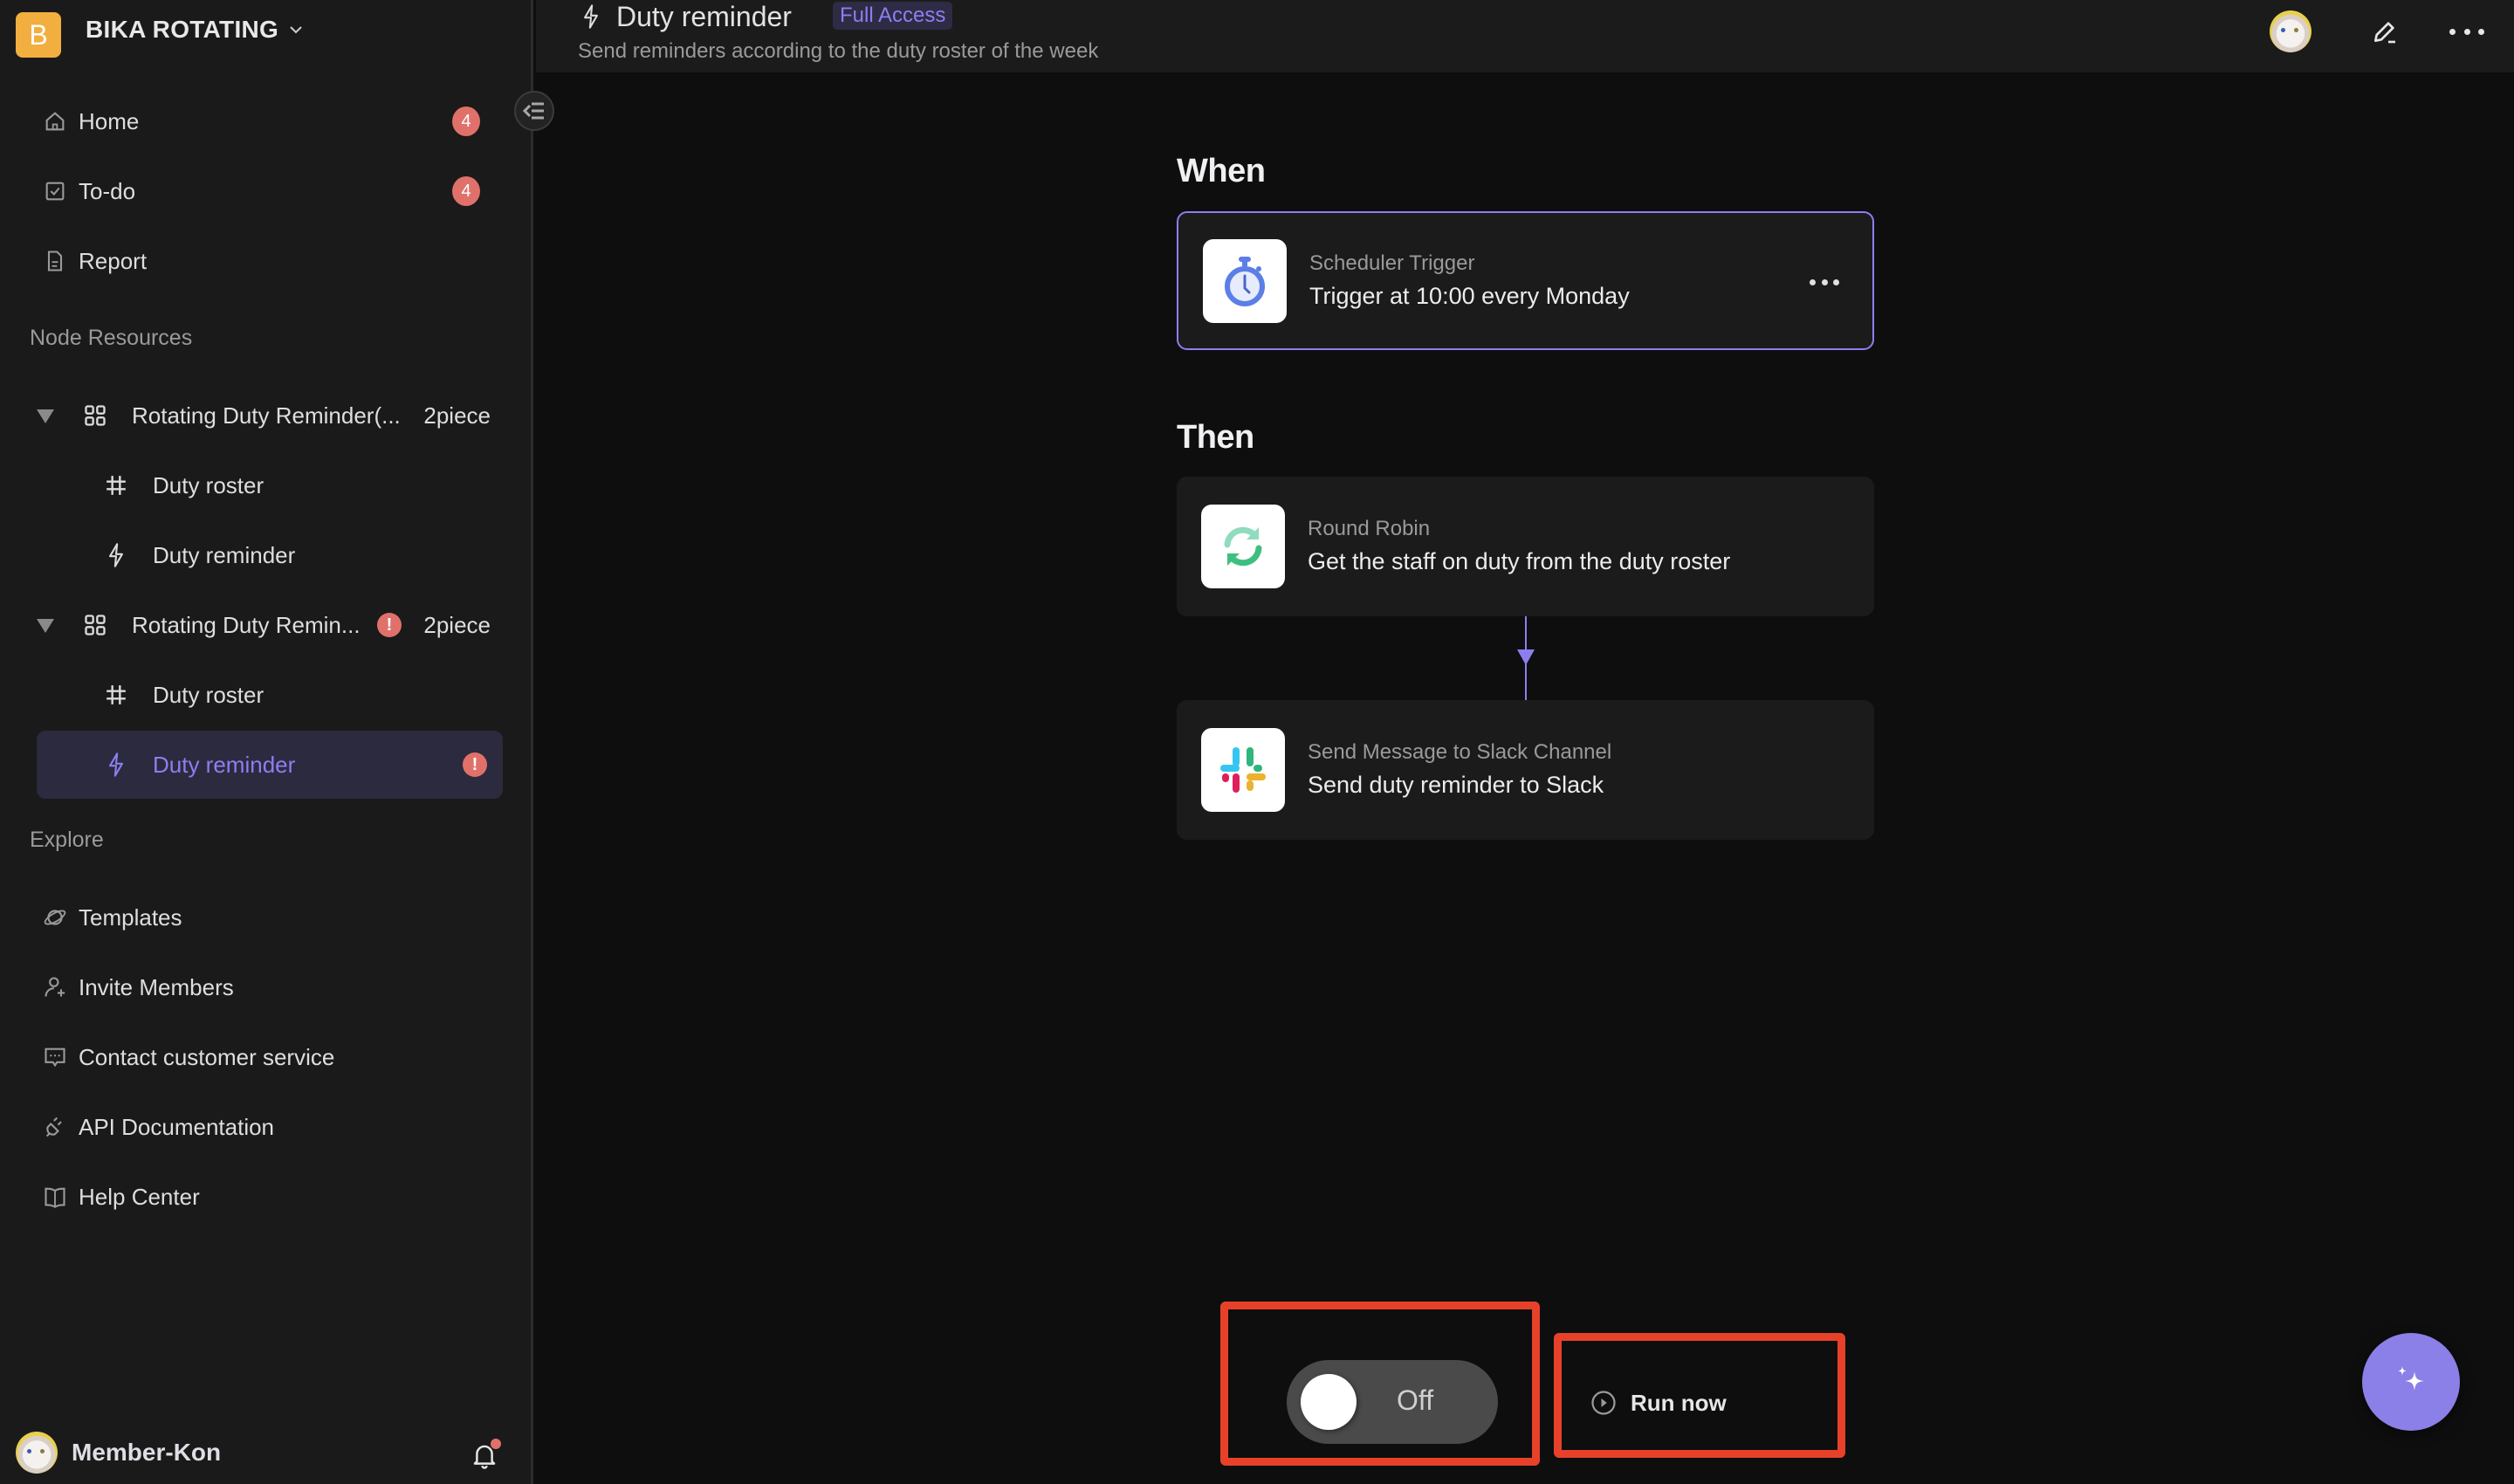 The height and width of the screenshot is (1484, 2514). I want to click on page-title-text: Duty reminder, so click(704, 16).